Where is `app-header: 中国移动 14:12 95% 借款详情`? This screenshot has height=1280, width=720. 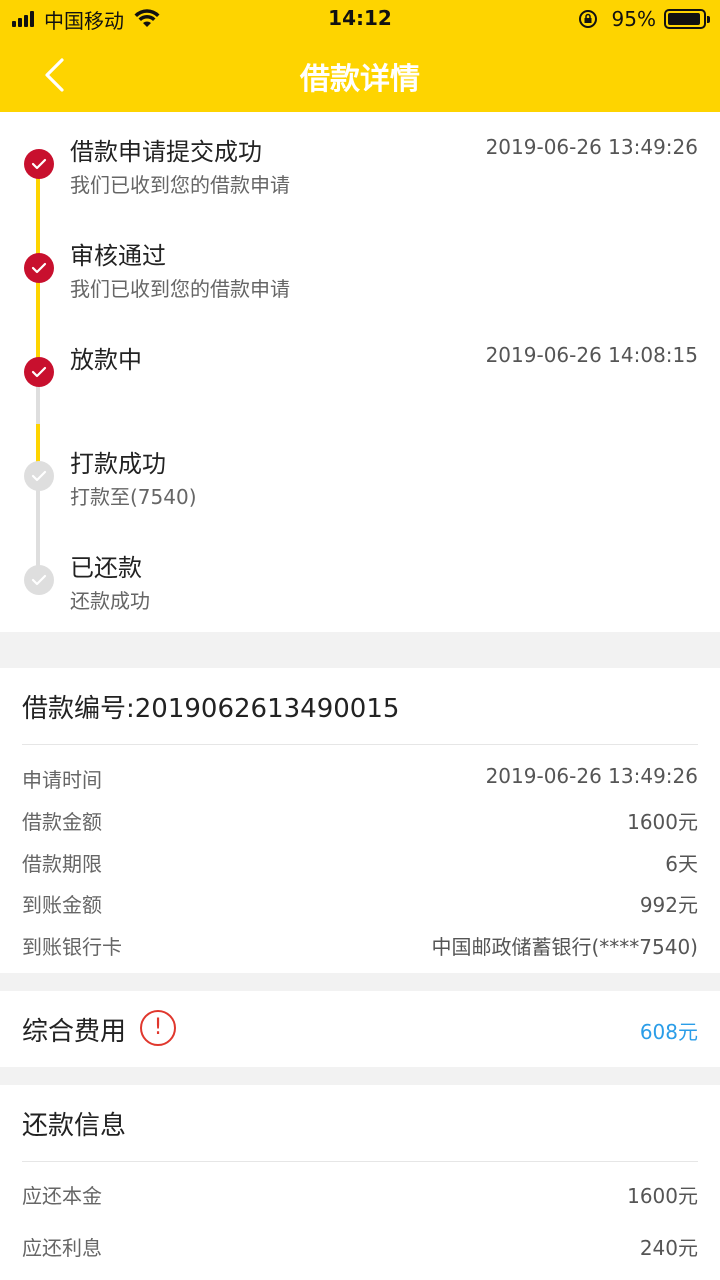 app-header: 中国移动 14:12 95% 借款详情 is located at coordinates (360, 56).